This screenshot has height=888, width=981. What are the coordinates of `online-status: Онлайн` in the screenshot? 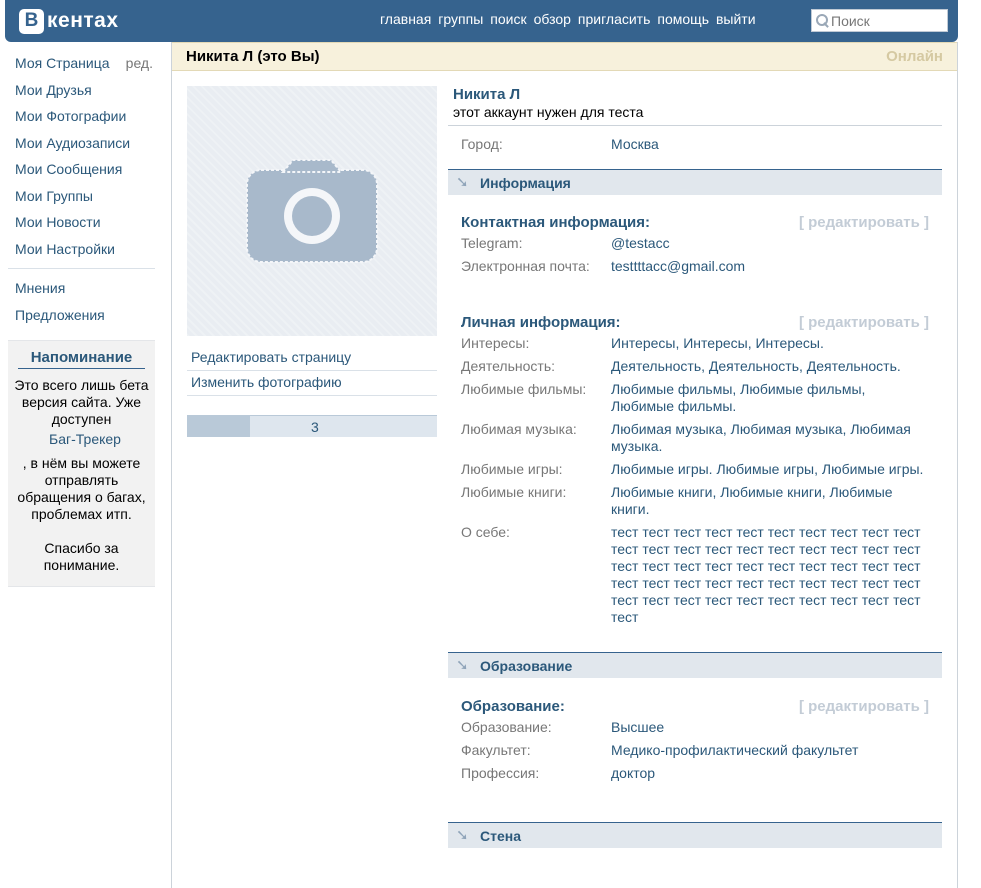 It's located at (914, 56).